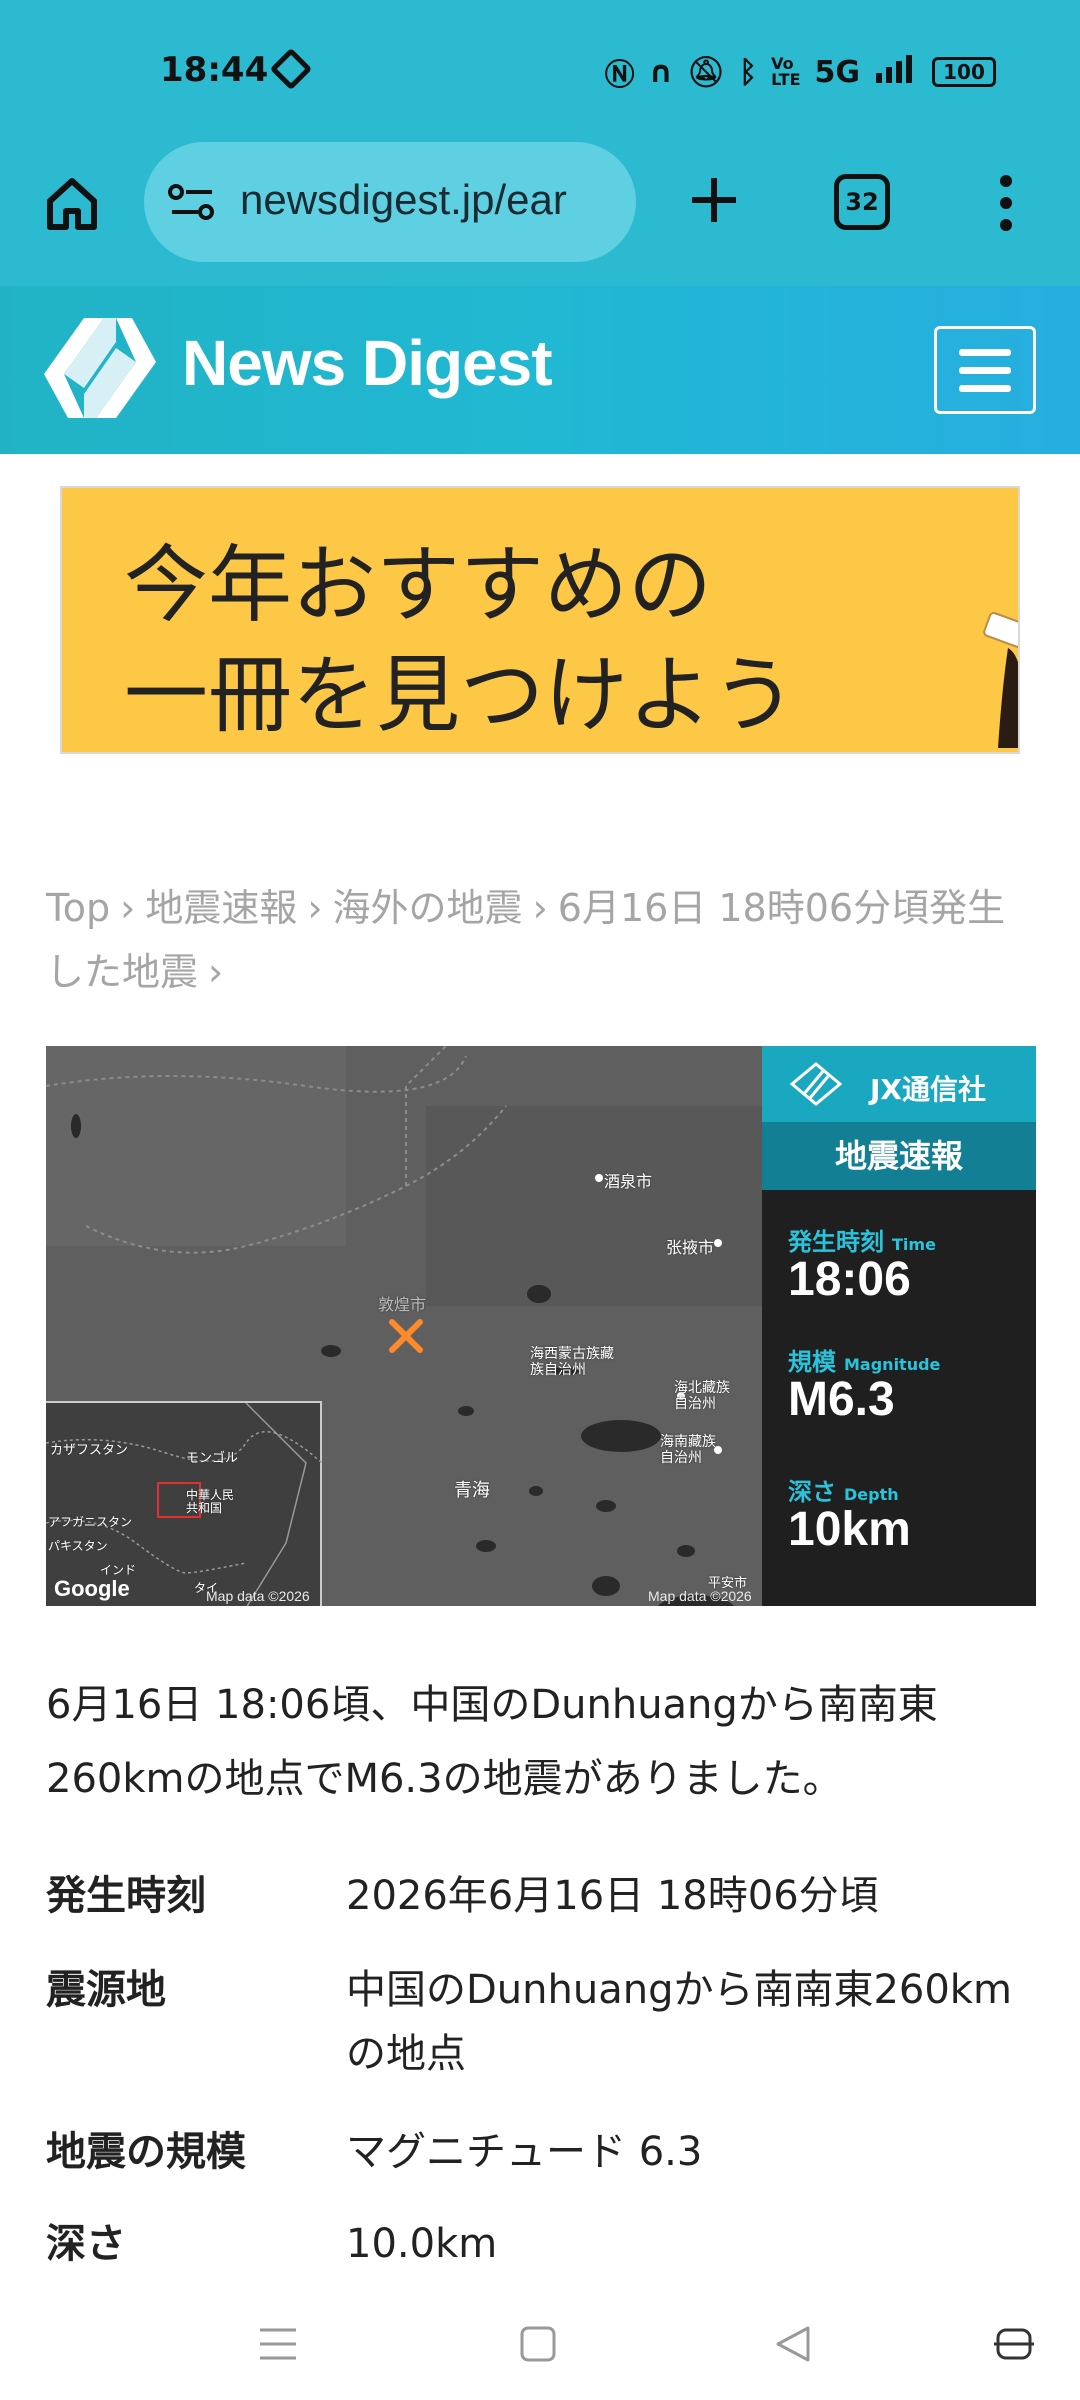 The width and height of the screenshot is (1080, 2400). What do you see at coordinates (1006, 203) in the screenshot?
I see `more-options-icon` at bounding box center [1006, 203].